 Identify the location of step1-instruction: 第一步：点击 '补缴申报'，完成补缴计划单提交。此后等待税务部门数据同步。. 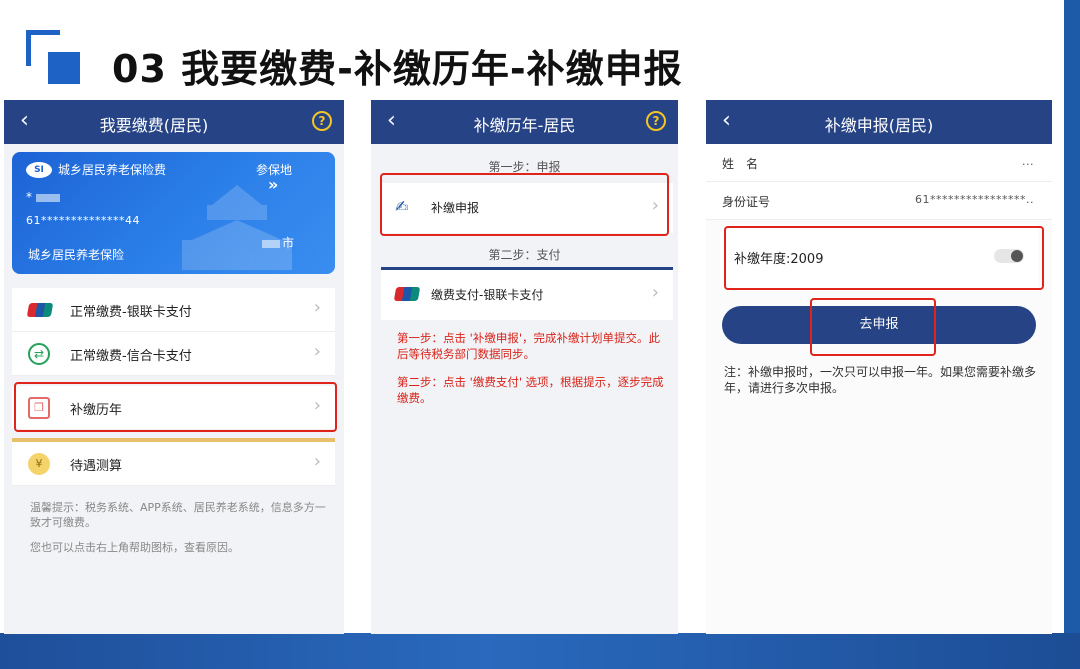
(528, 346).